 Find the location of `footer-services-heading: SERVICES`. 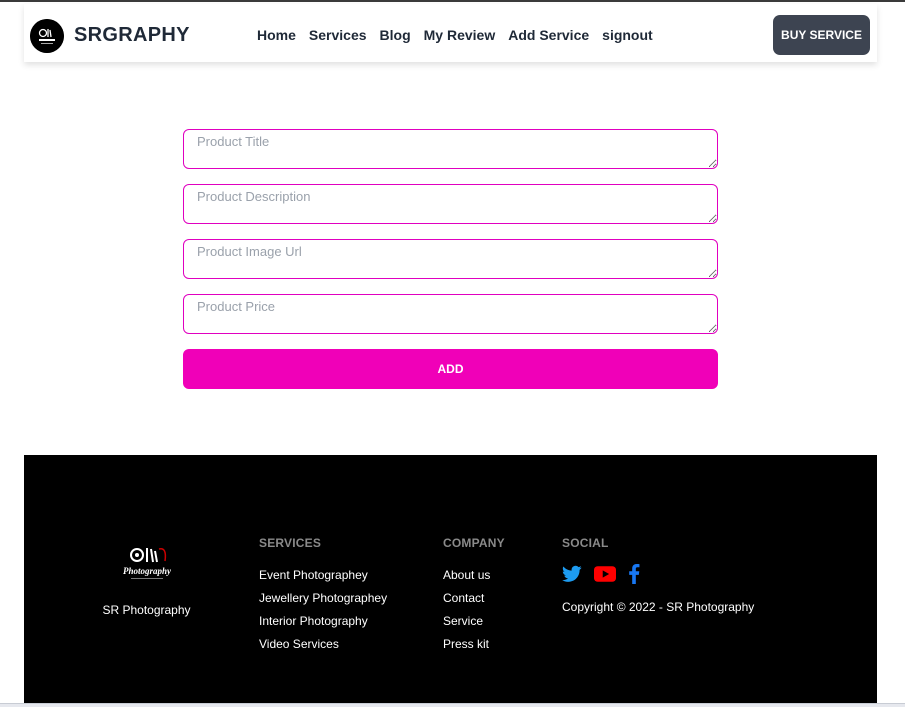

footer-services-heading: SERVICES is located at coordinates (290, 543).